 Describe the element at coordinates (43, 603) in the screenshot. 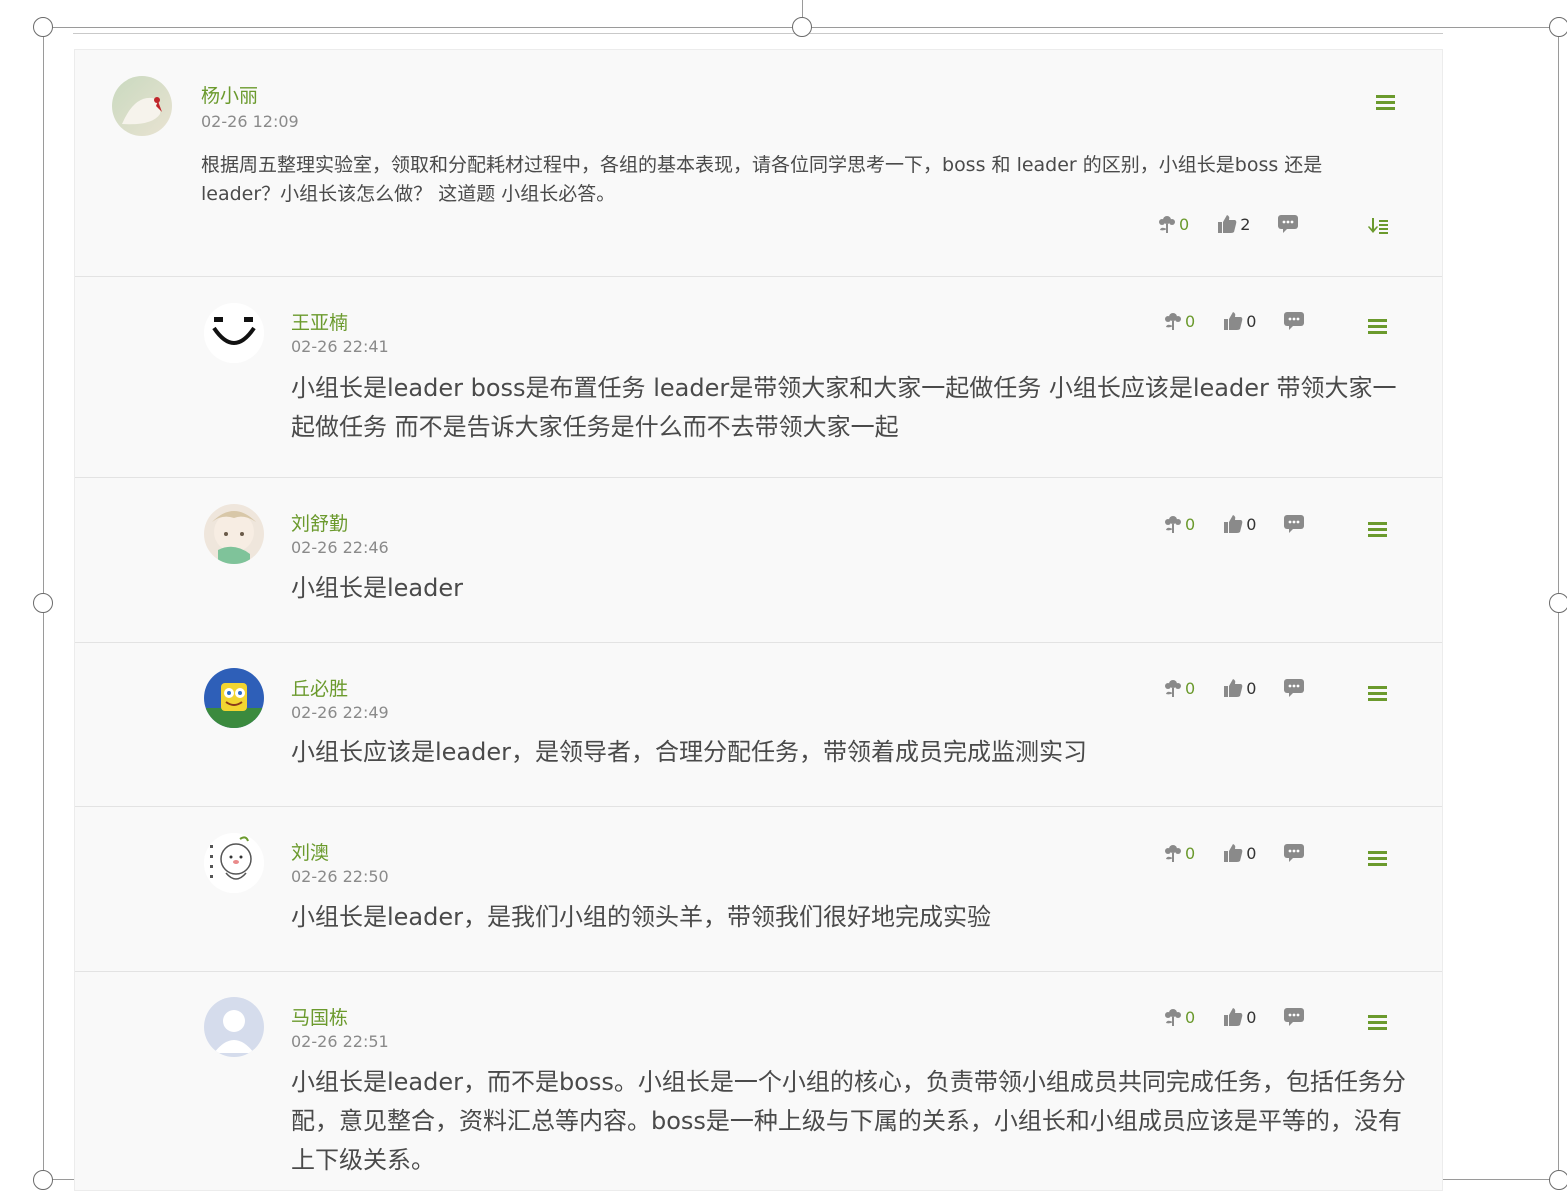

I see `resize-handle-left` at that location.